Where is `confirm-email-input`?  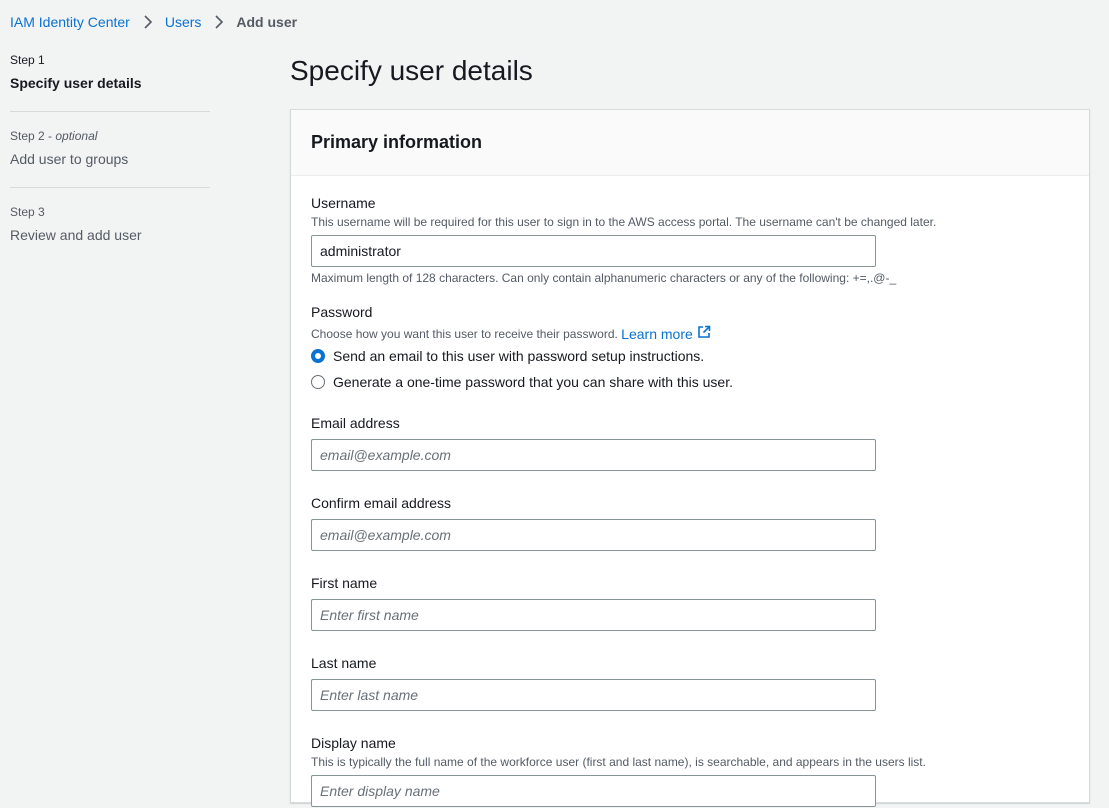 confirm-email-input is located at coordinates (593, 535).